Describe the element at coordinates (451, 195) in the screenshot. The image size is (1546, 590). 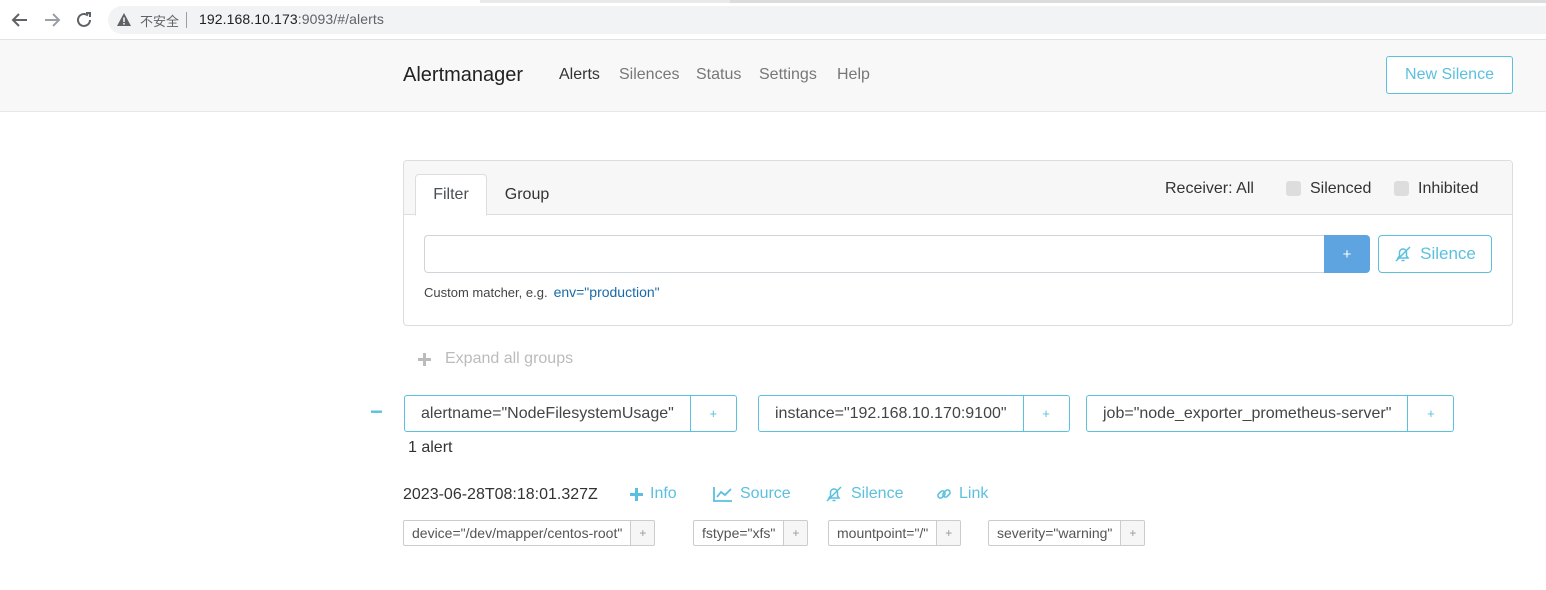
I see `tab-filter: Filter` at that location.